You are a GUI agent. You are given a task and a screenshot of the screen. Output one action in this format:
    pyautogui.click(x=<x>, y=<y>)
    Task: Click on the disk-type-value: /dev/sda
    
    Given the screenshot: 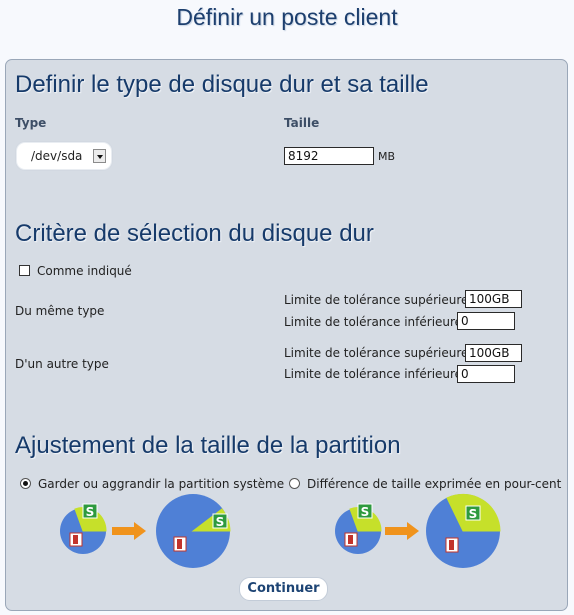 What is the action you would take?
    pyautogui.click(x=57, y=156)
    